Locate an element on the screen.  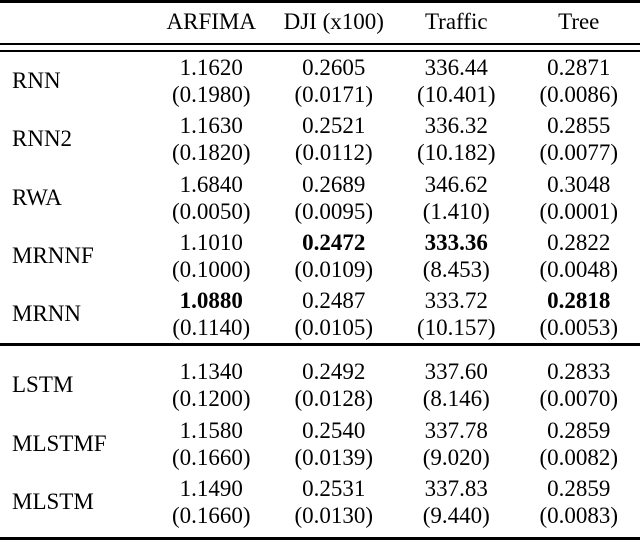
cell-mean: 0.2540 is located at coordinates (334, 430).